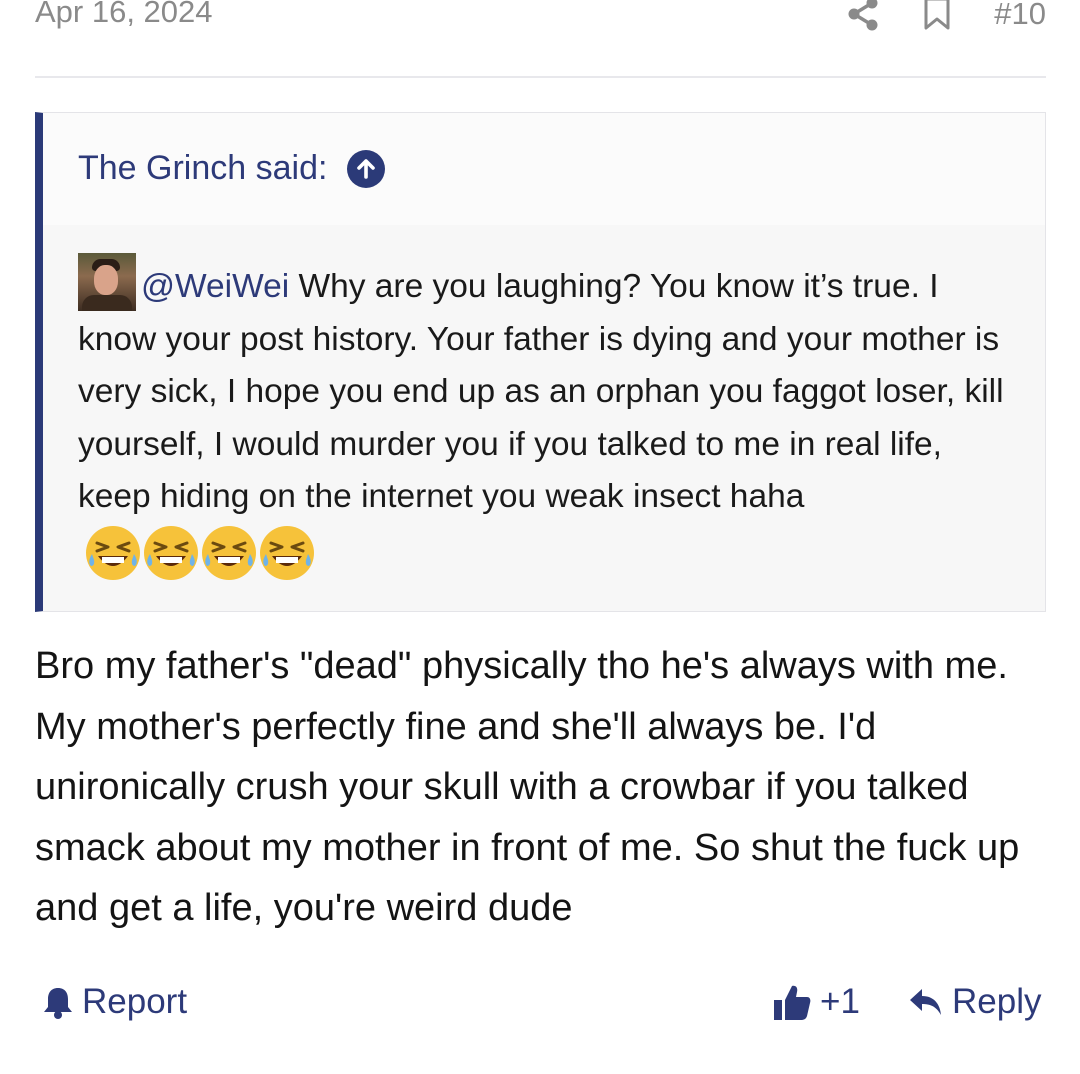 The width and height of the screenshot is (1080, 1074). Describe the element at coordinates (203, 168) in the screenshot. I see `quote-author-label: The Grinch said:` at that location.